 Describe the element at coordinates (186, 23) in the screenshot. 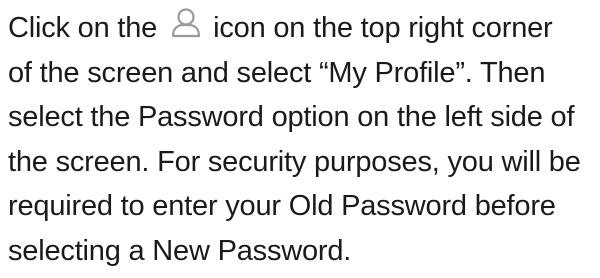

I see `user-profile-icon` at that location.